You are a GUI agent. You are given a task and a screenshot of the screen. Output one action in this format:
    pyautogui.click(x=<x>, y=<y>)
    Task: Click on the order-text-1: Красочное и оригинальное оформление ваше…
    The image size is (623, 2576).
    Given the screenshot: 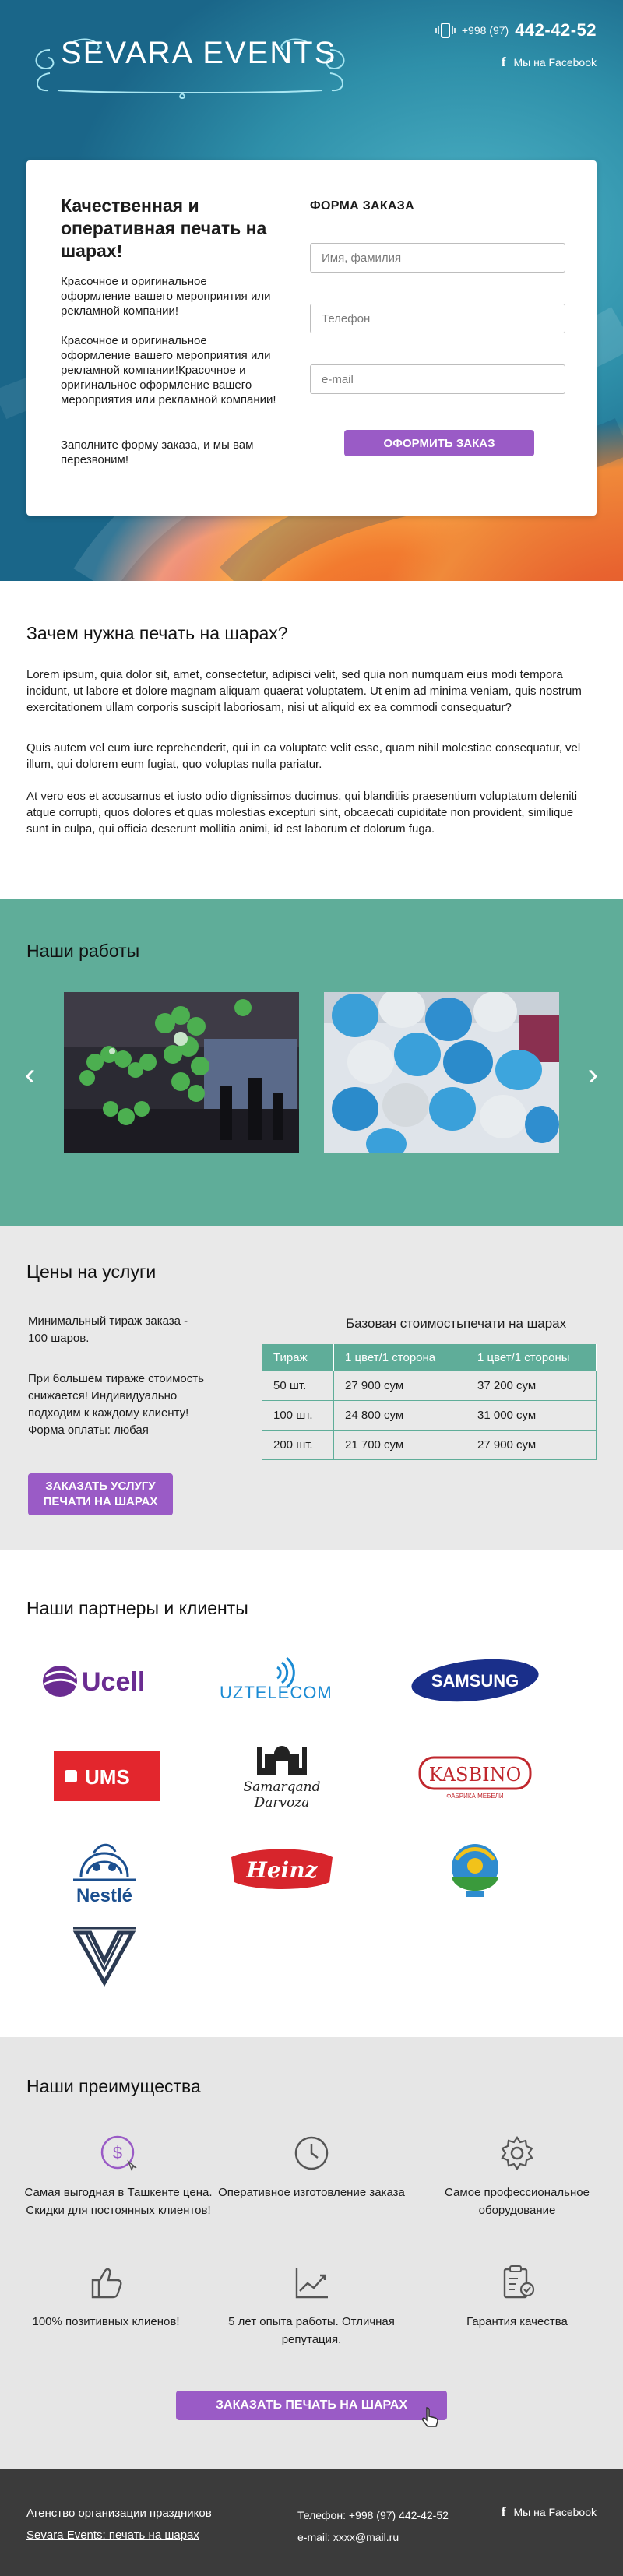 What is the action you would take?
    pyautogui.click(x=166, y=296)
    